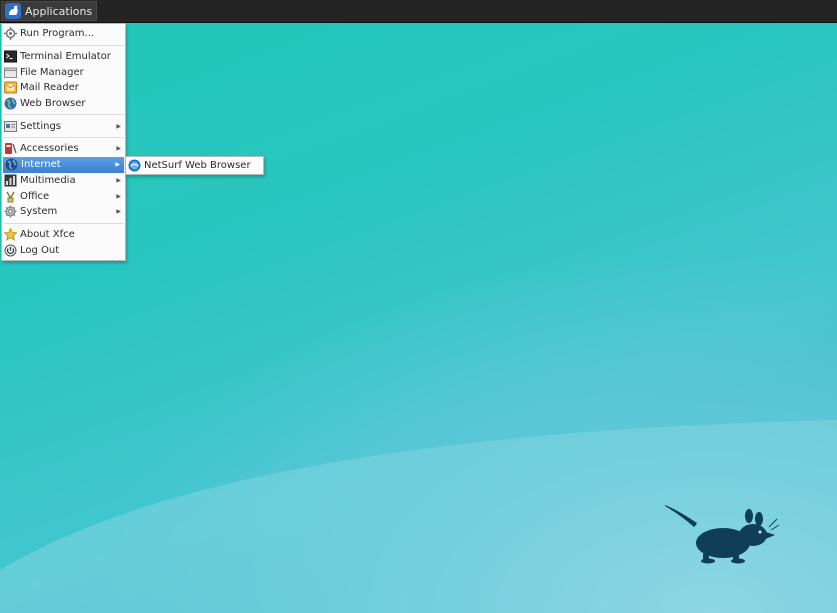  What do you see at coordinates (10, 56) in the screenshot?
I see `terminal-icon` at bounding box center [10, 56].